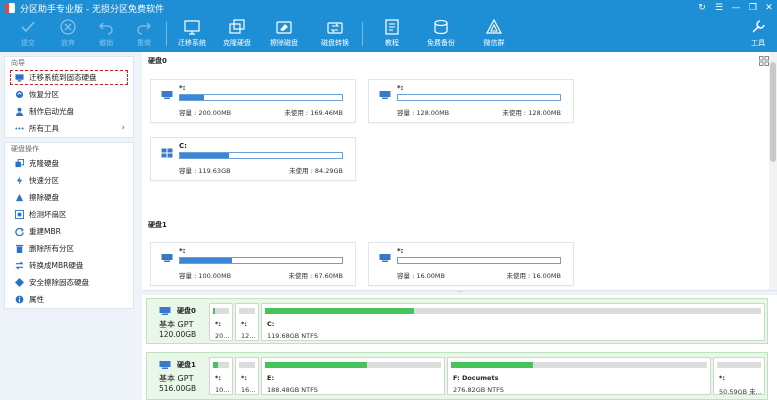  I want to click on minimize-button: —, so click(736, 8).